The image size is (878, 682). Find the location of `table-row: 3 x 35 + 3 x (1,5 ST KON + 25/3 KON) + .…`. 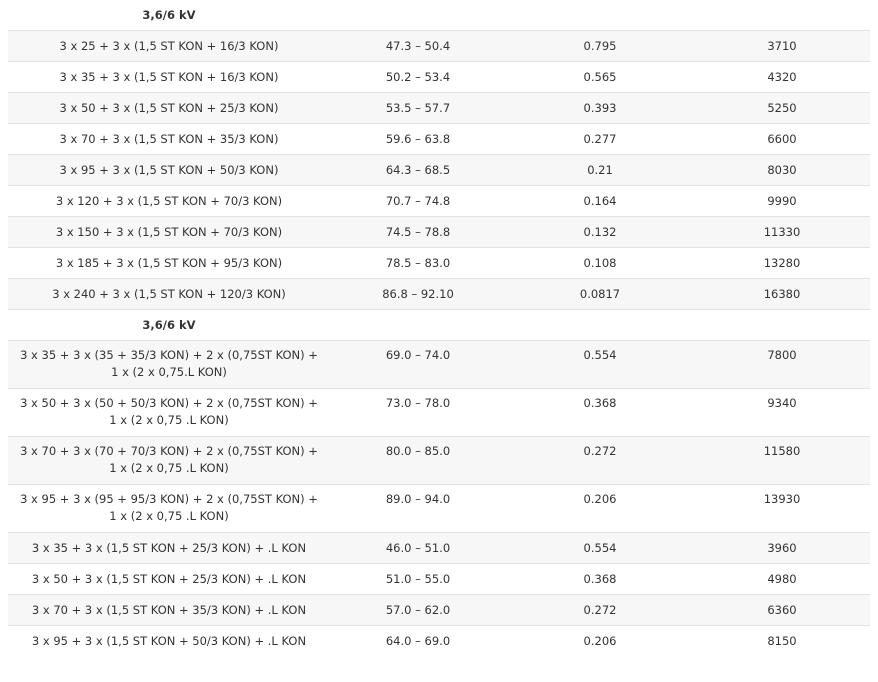

table-row: 3 x 35 + 3 x (1,5 ST KON + 25/3 KON) + .… is located at coordinates (439, 548).